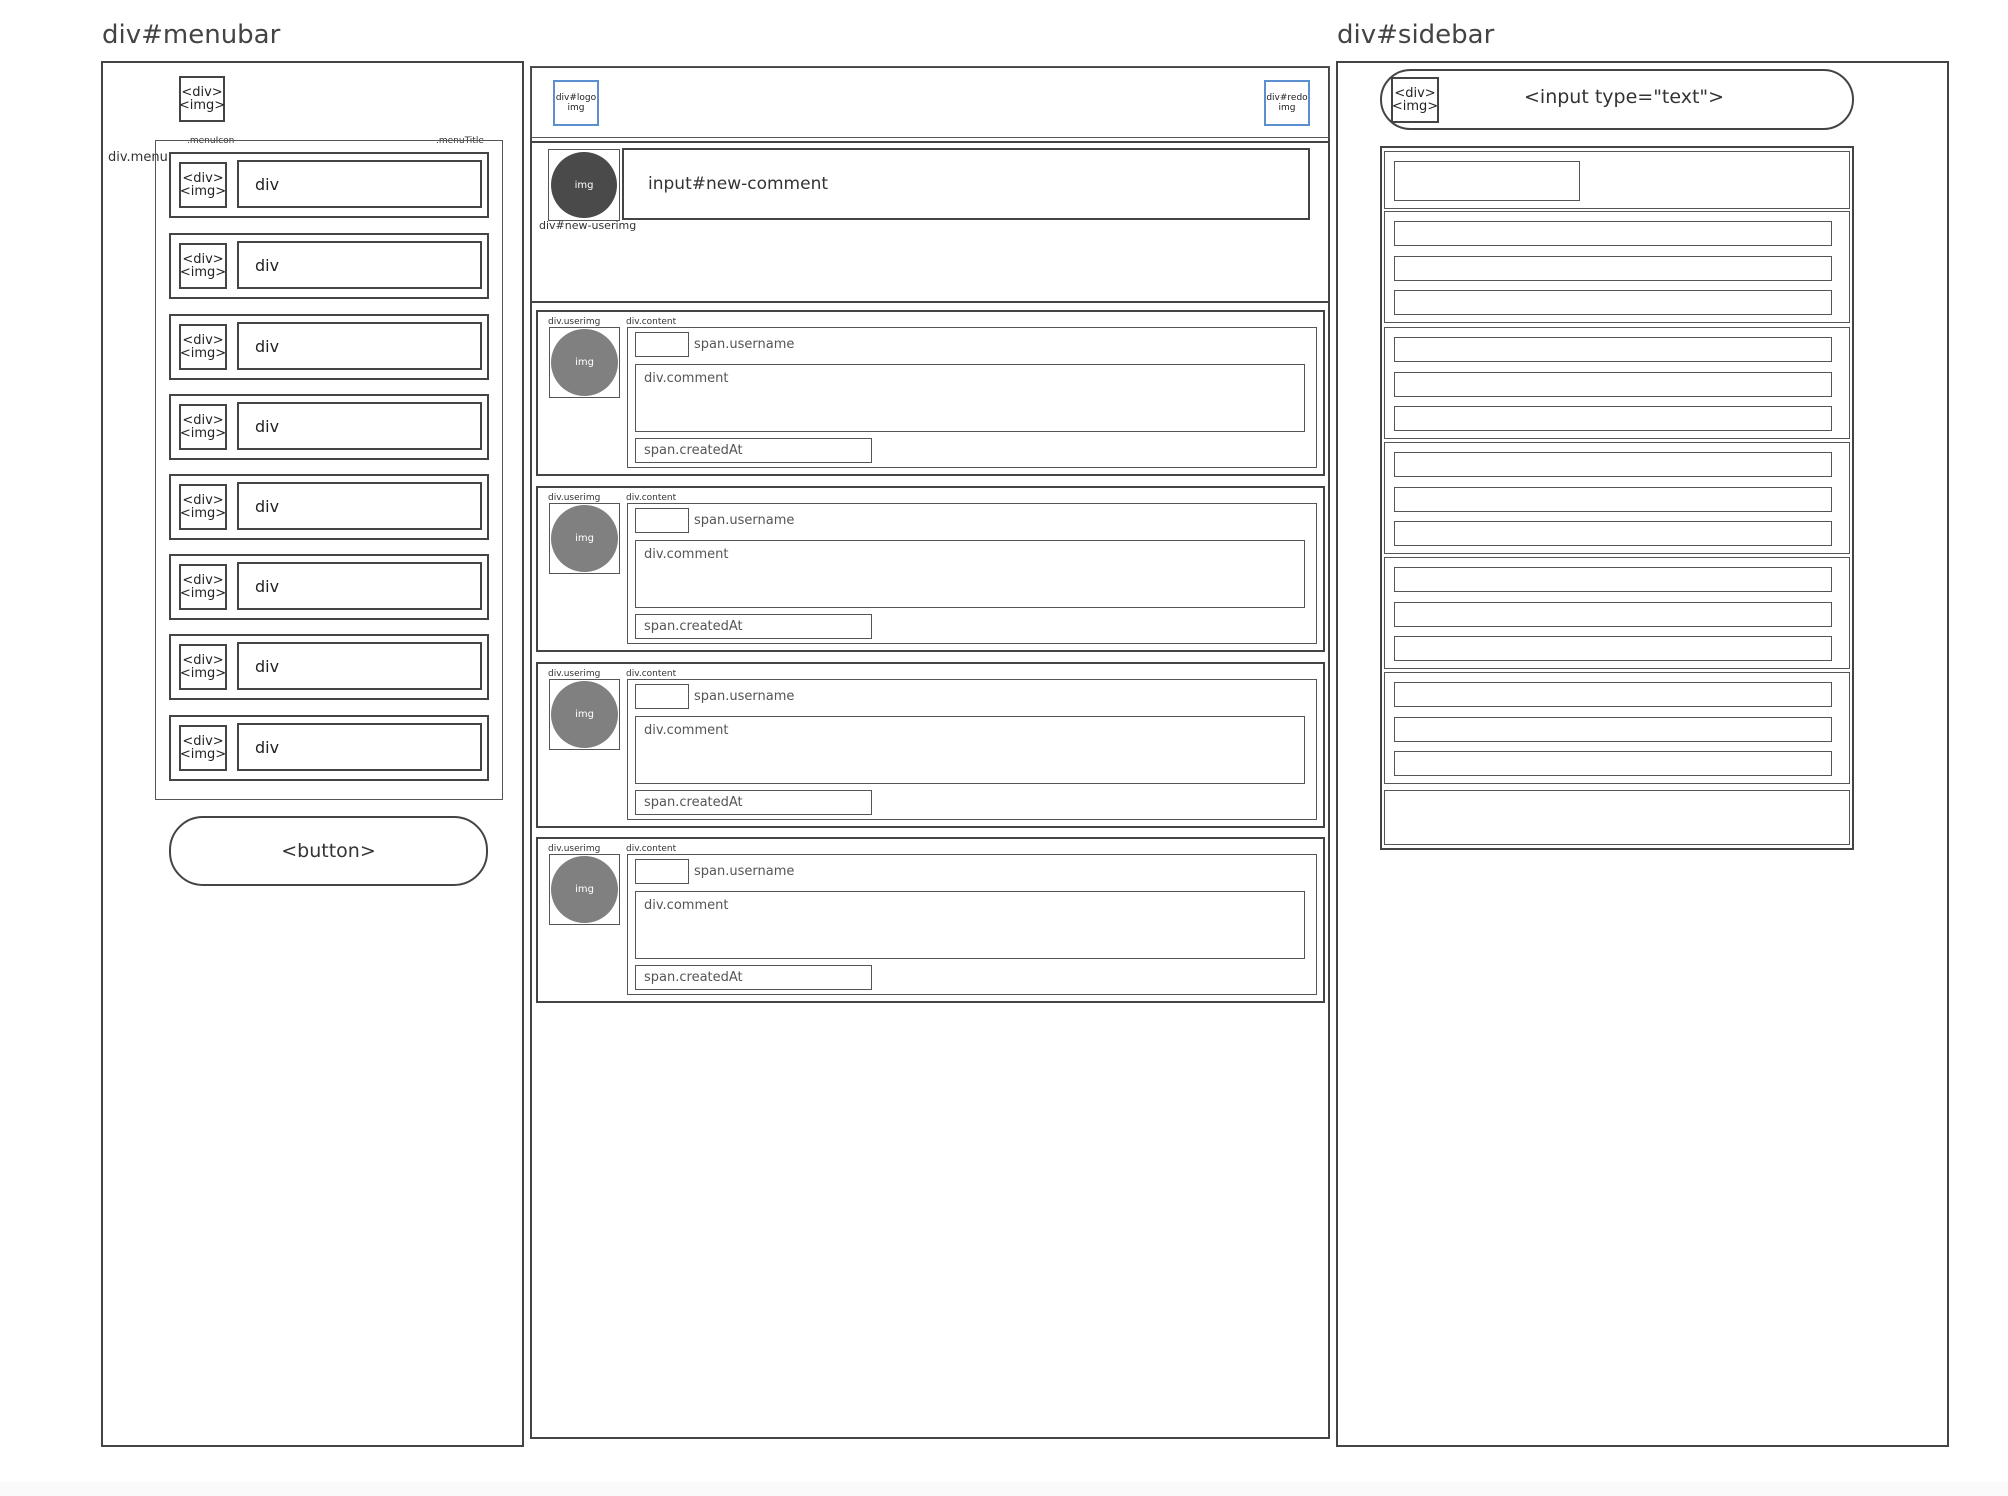 Image resolution: width=2008 pixels, height=1496 pixels. What do you see at coordinates (1416, 35) in the screenshot?
I see `sidebar-title: div#sidebar` at bounding box center [1416, 35].